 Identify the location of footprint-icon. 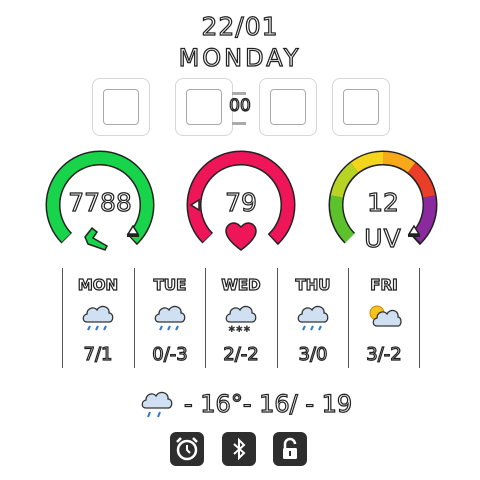
(96, 238).